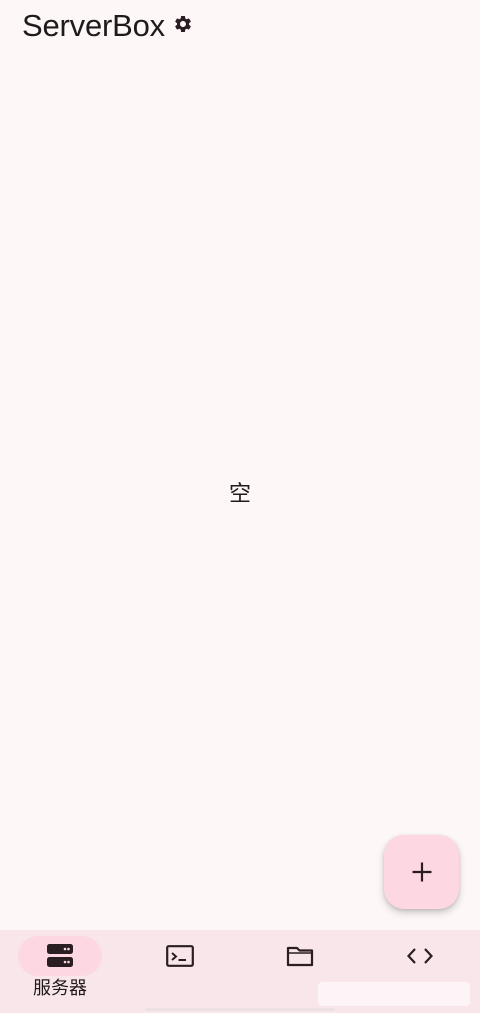  I want to click on settings-button, so click(183, 24).